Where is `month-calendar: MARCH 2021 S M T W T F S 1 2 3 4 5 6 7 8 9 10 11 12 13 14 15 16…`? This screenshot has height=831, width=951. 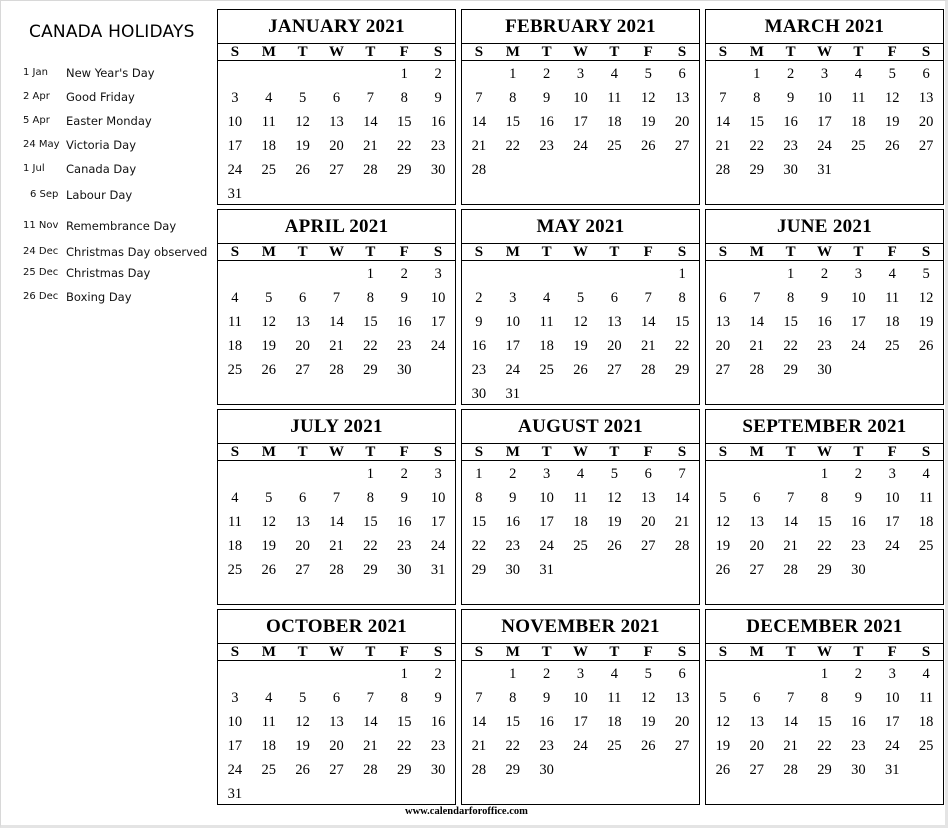 month-calendar: MARCH 2021 S M T W T F S 1 2 3 4 5 6 7 8 9 10 11 12 13 14 15 16… is located at coordinates (824, 107).